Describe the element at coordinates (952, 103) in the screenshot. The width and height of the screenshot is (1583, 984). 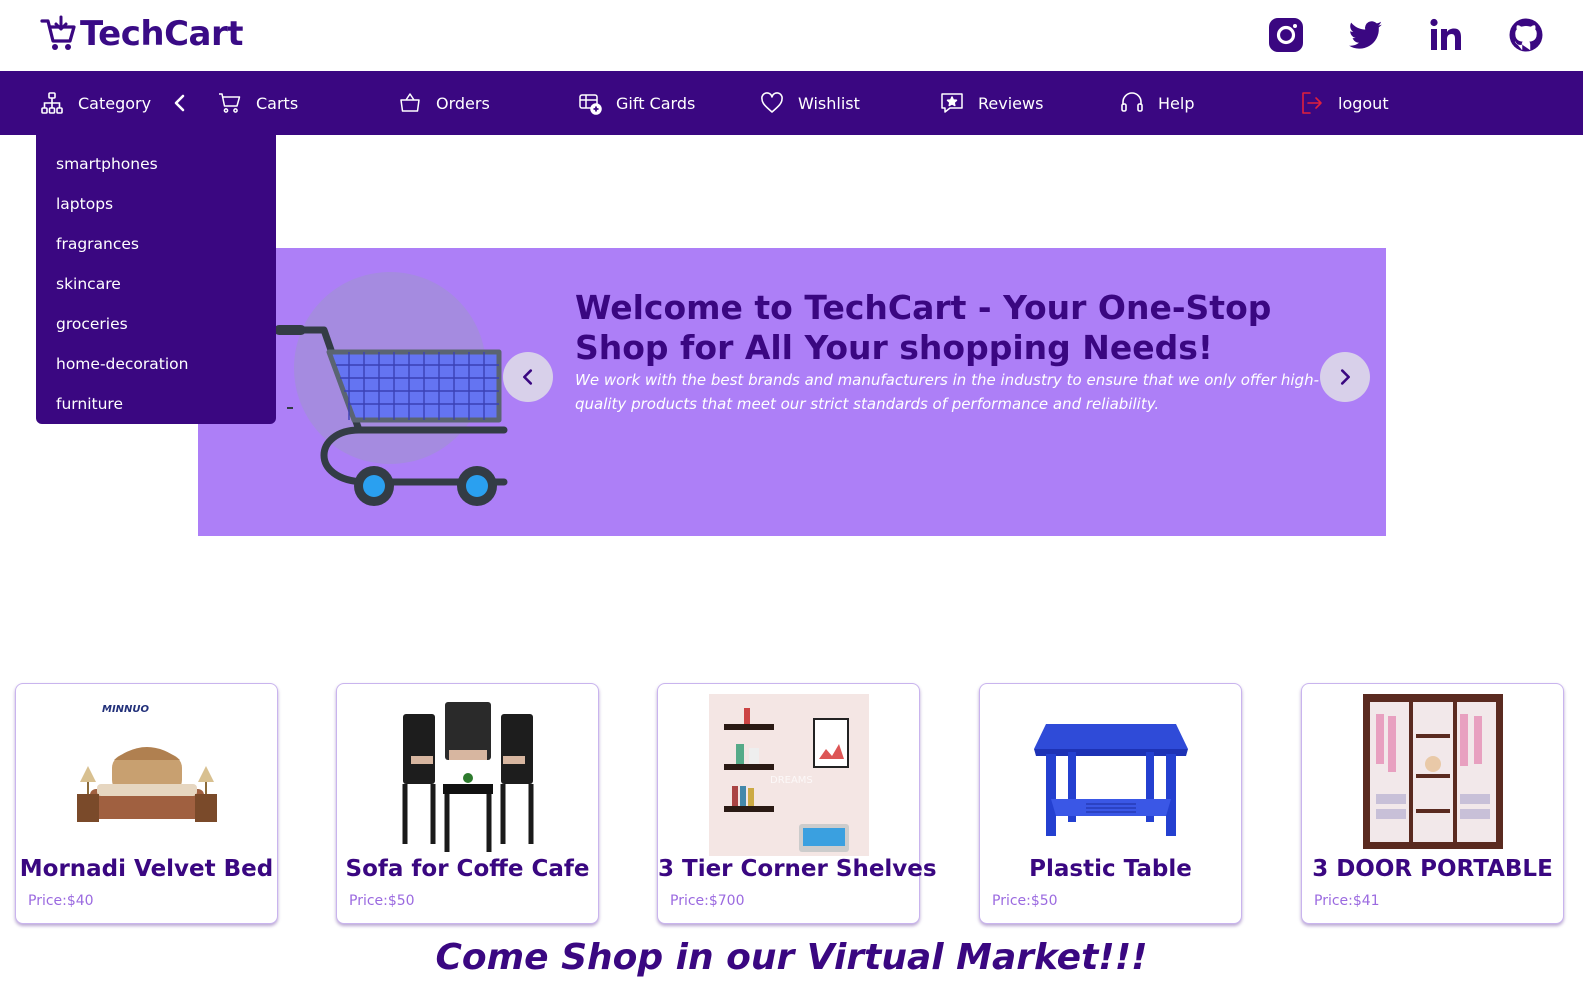
I see `review-star-icon` at that location.